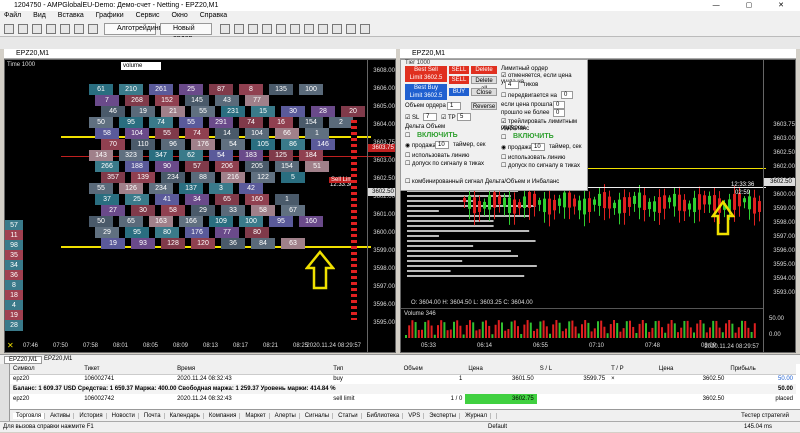  Describe the element at coordinates (632, 399) in the screenshot. I see `cell-tp` at that location.